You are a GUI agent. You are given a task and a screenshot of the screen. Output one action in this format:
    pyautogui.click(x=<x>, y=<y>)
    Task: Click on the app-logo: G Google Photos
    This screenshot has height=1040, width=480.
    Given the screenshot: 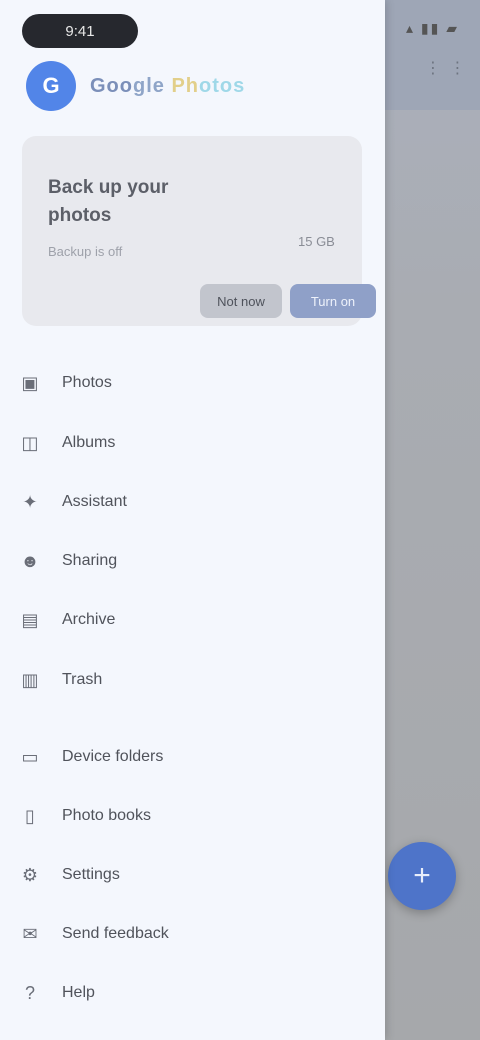 What is the action you would take?
    pyautogui.click(x=135, y=86)
    